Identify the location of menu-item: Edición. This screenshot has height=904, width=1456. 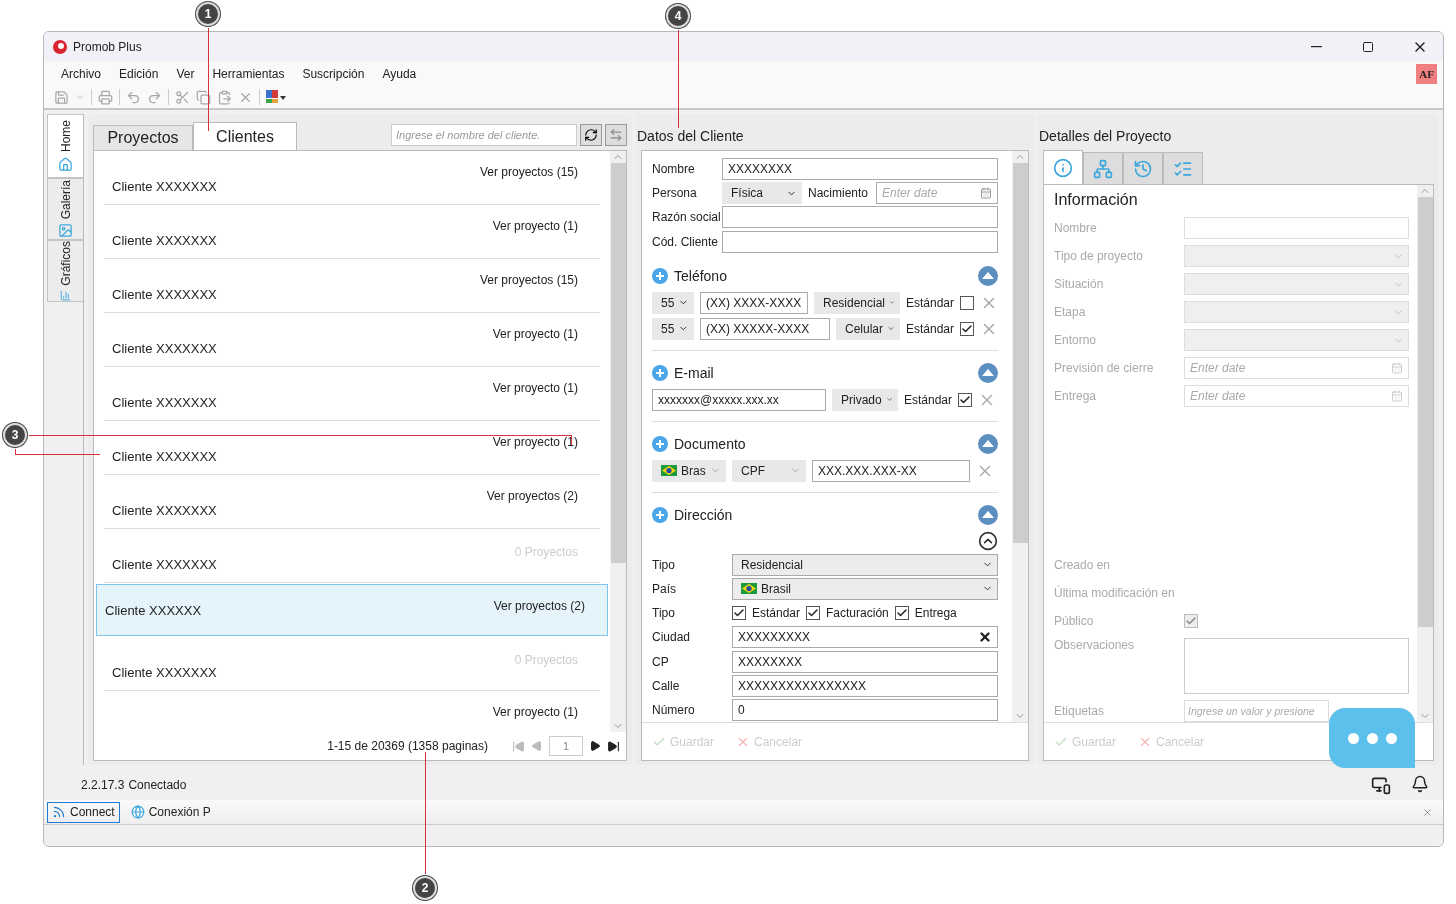
(139, 73).